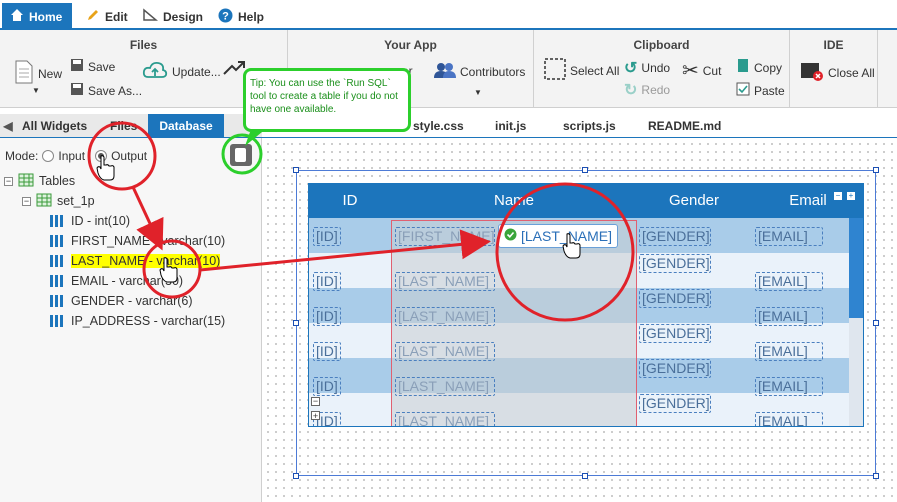 The height and width of the screenshot is (502, 897). Describe the element at coordinates (589, 126) in the screenshot. I see `tab-scripts-js: scripts.js` at that location.